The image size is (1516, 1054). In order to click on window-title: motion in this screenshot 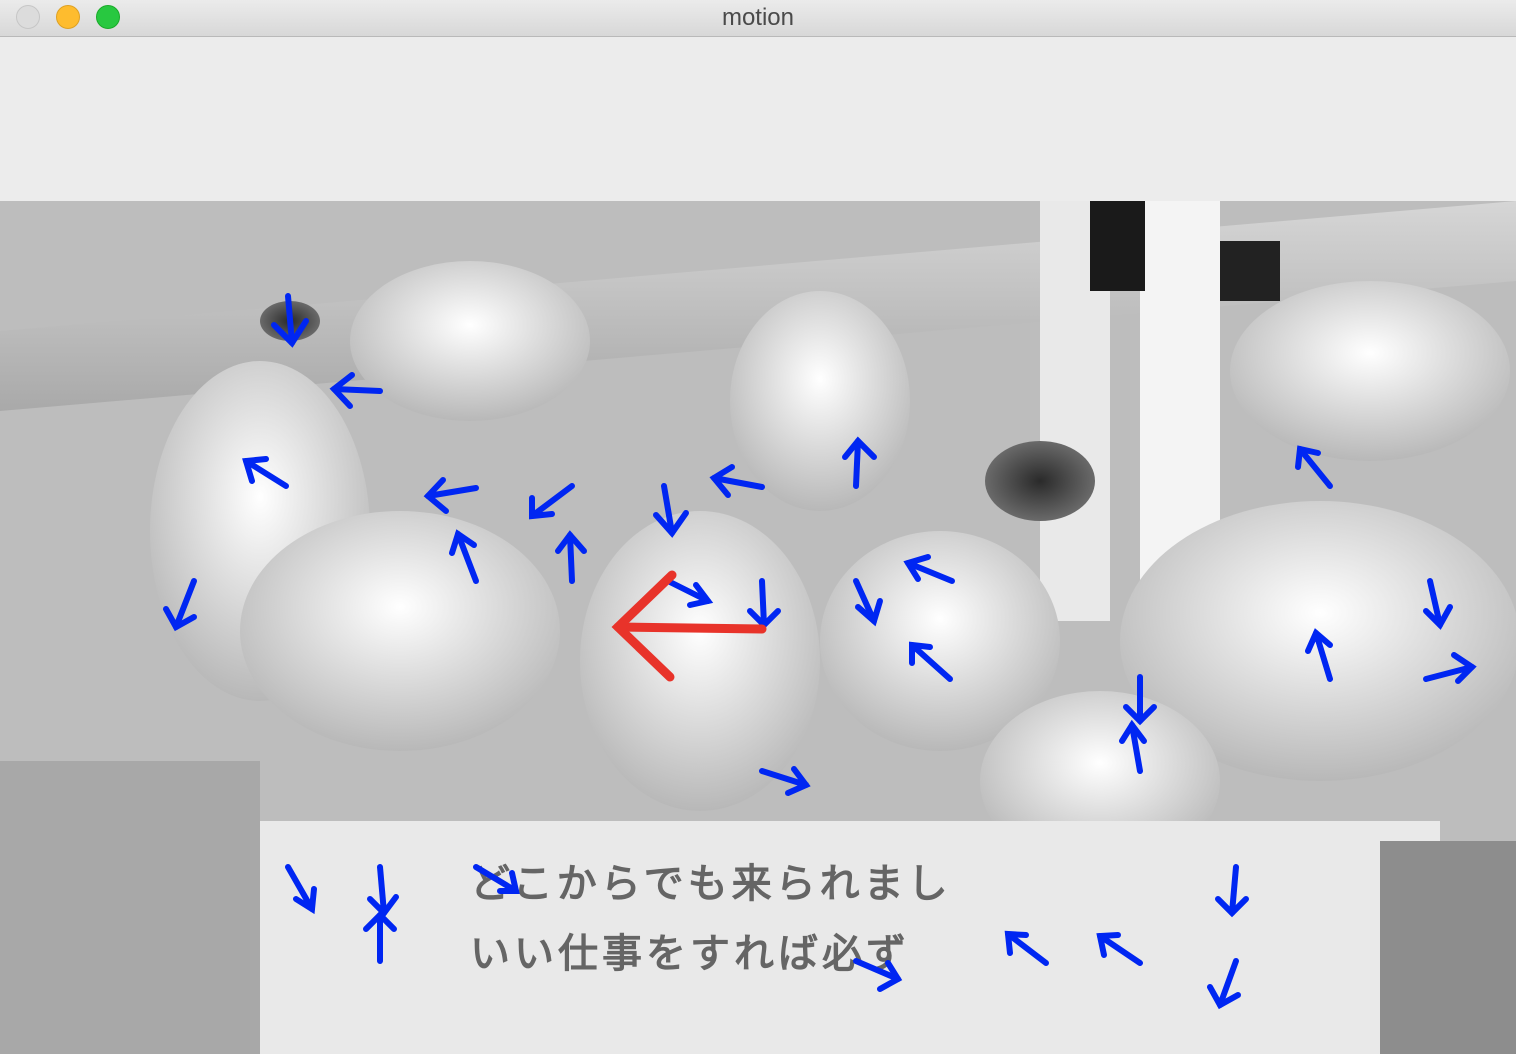, I will do `click(758, 17)`.